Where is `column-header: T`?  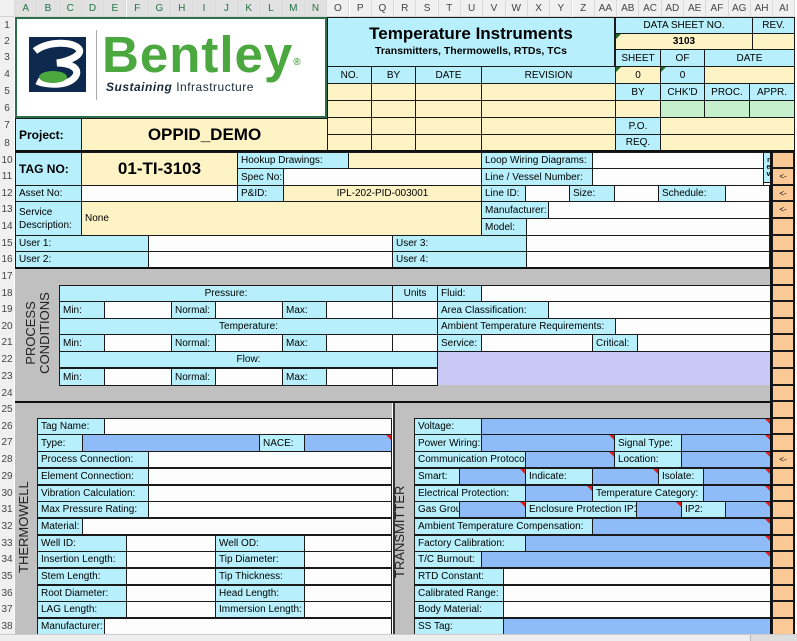 column-header: T is located at coordinates (449, 8).